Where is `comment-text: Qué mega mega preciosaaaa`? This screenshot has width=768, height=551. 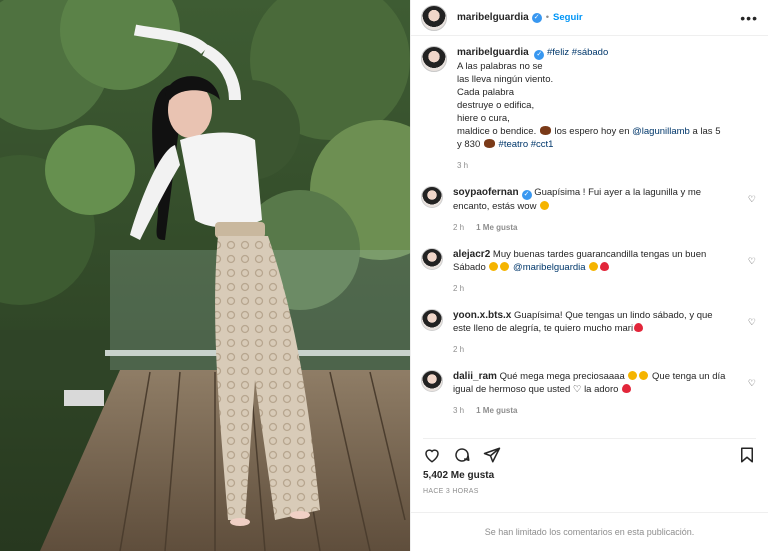
comment-text: Qué mega mega preciosaaaa is located at coordinates (562, 376).